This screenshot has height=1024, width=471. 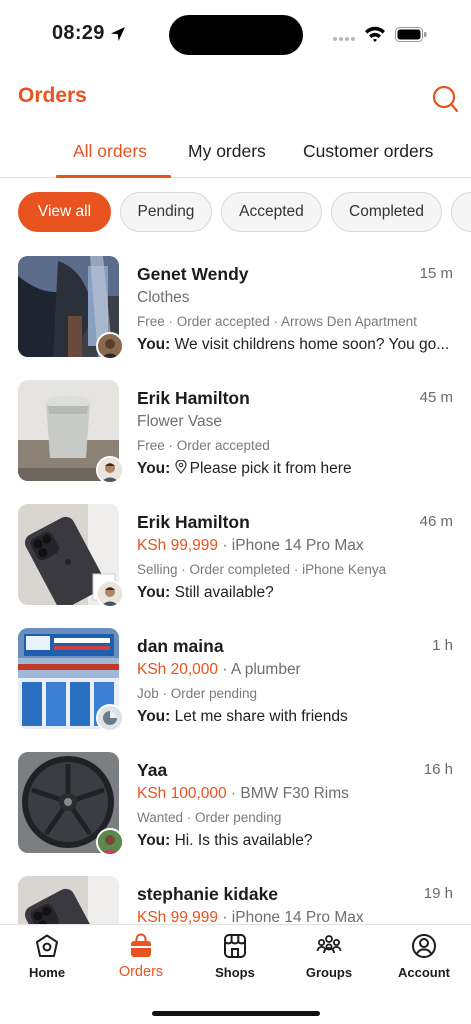 What do you see at coordinates (110, 151) in the screenshot?
I see `tab-all-orders: All orders` at bounding box center [110, 151].